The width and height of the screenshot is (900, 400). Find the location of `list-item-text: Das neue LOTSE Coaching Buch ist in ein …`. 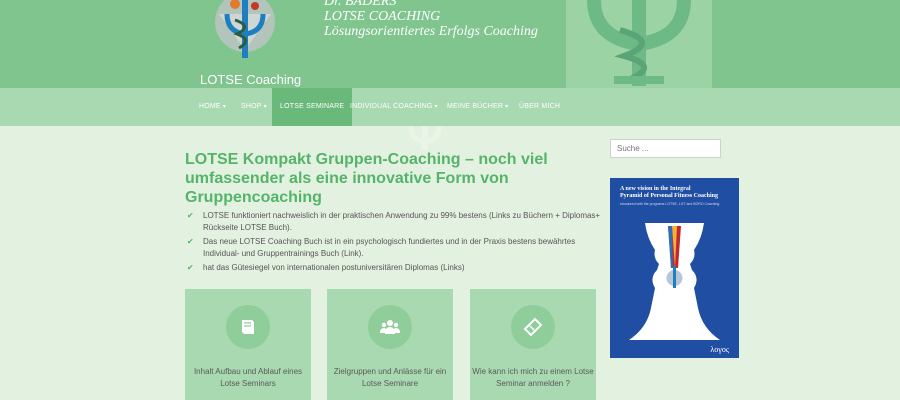

list-item-text: Das neue LOTSE Coaching Buch ist in ein … is located at coordinates (389, 247).